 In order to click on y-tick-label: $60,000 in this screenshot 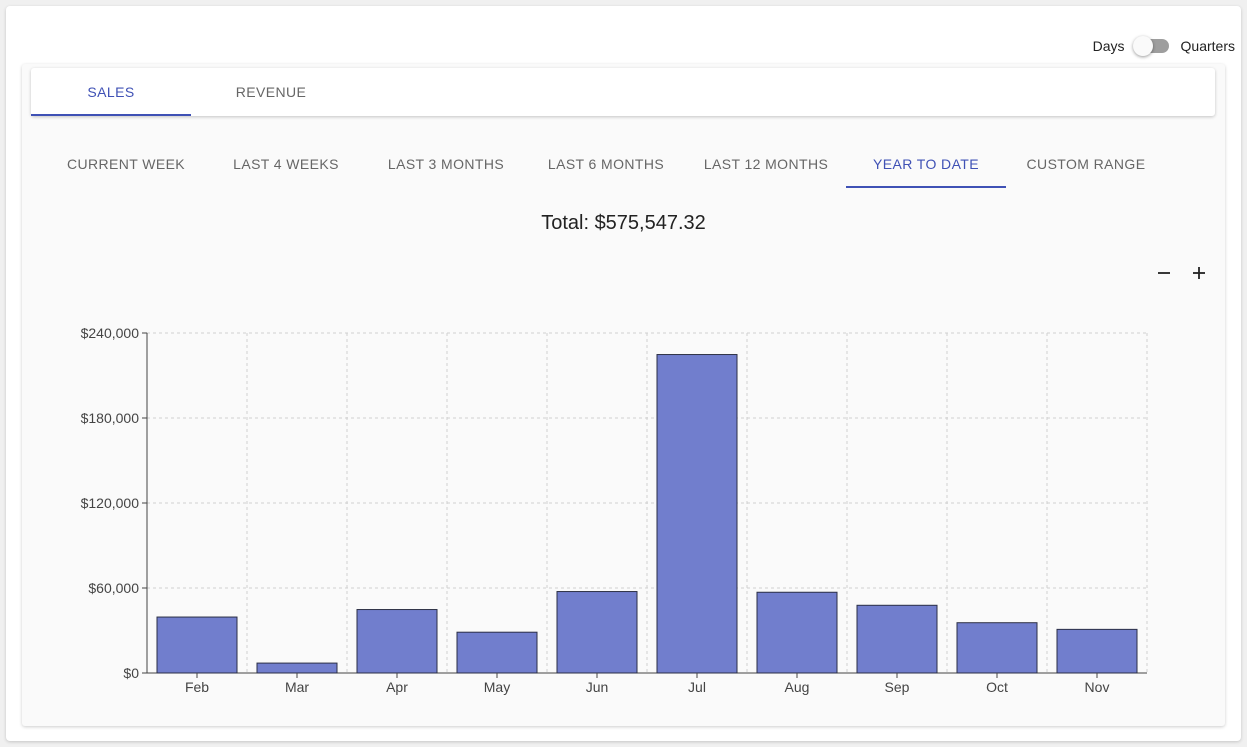, I will do `click(113, 588)`.